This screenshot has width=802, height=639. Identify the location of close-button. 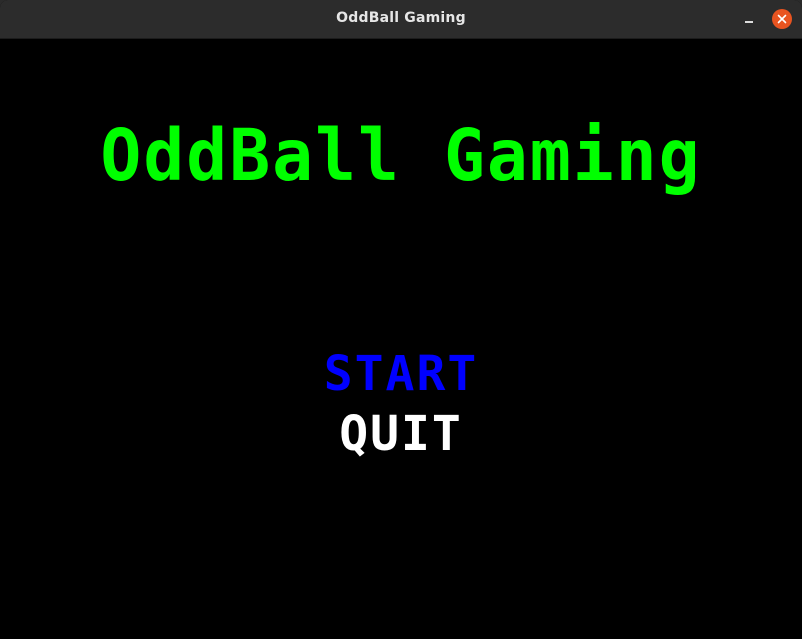
(782, 19).